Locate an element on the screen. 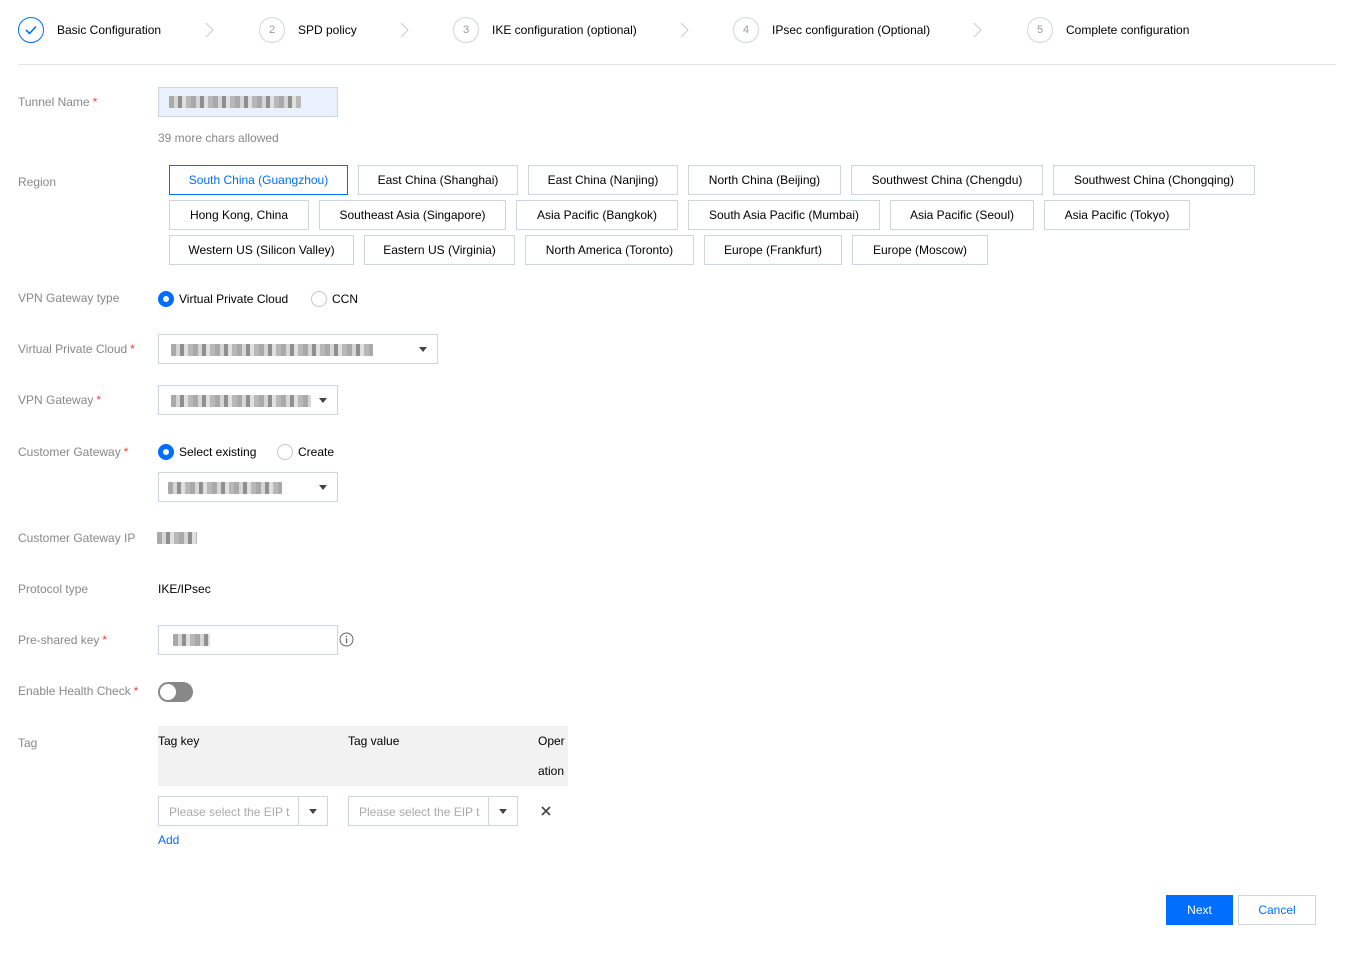 Image resolution: width=1347 pixels, height=958 pixels. step-basic-configuration: Basic Configuration is located at coordinates (89, 30).